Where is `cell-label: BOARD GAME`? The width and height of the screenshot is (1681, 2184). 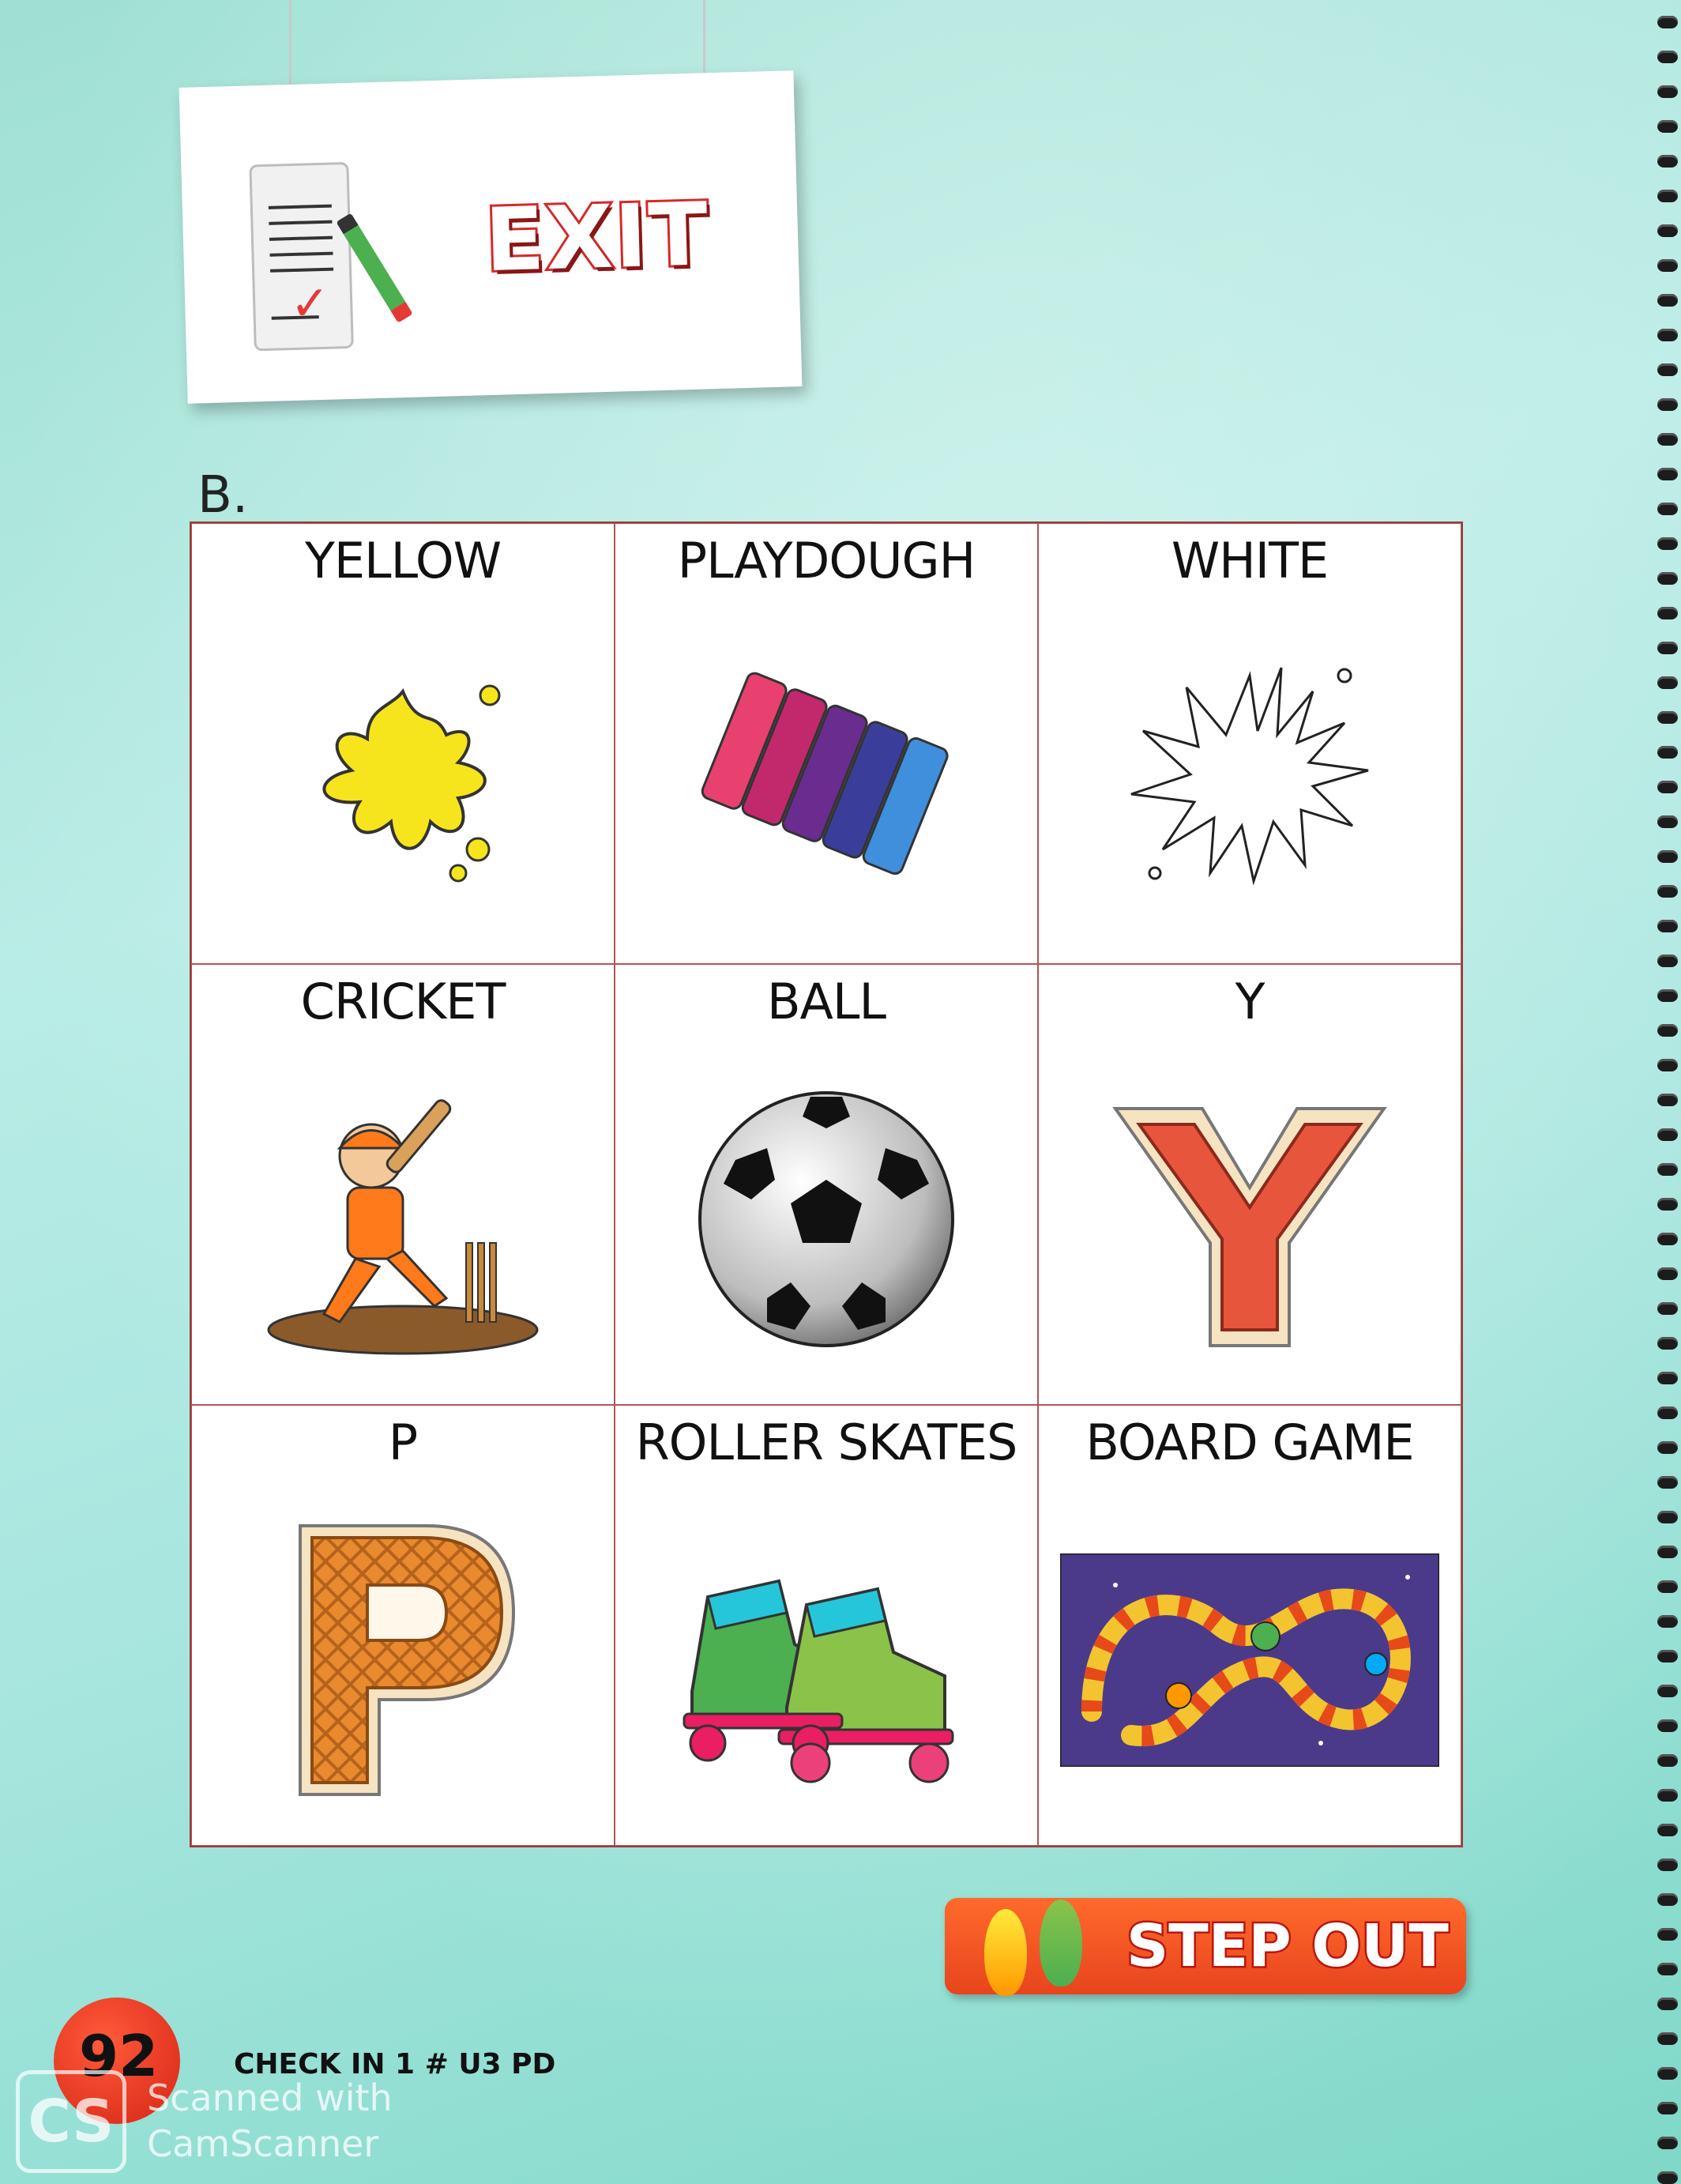 cell-label: BOARD GAME is located at coordinates (1249, 1442).